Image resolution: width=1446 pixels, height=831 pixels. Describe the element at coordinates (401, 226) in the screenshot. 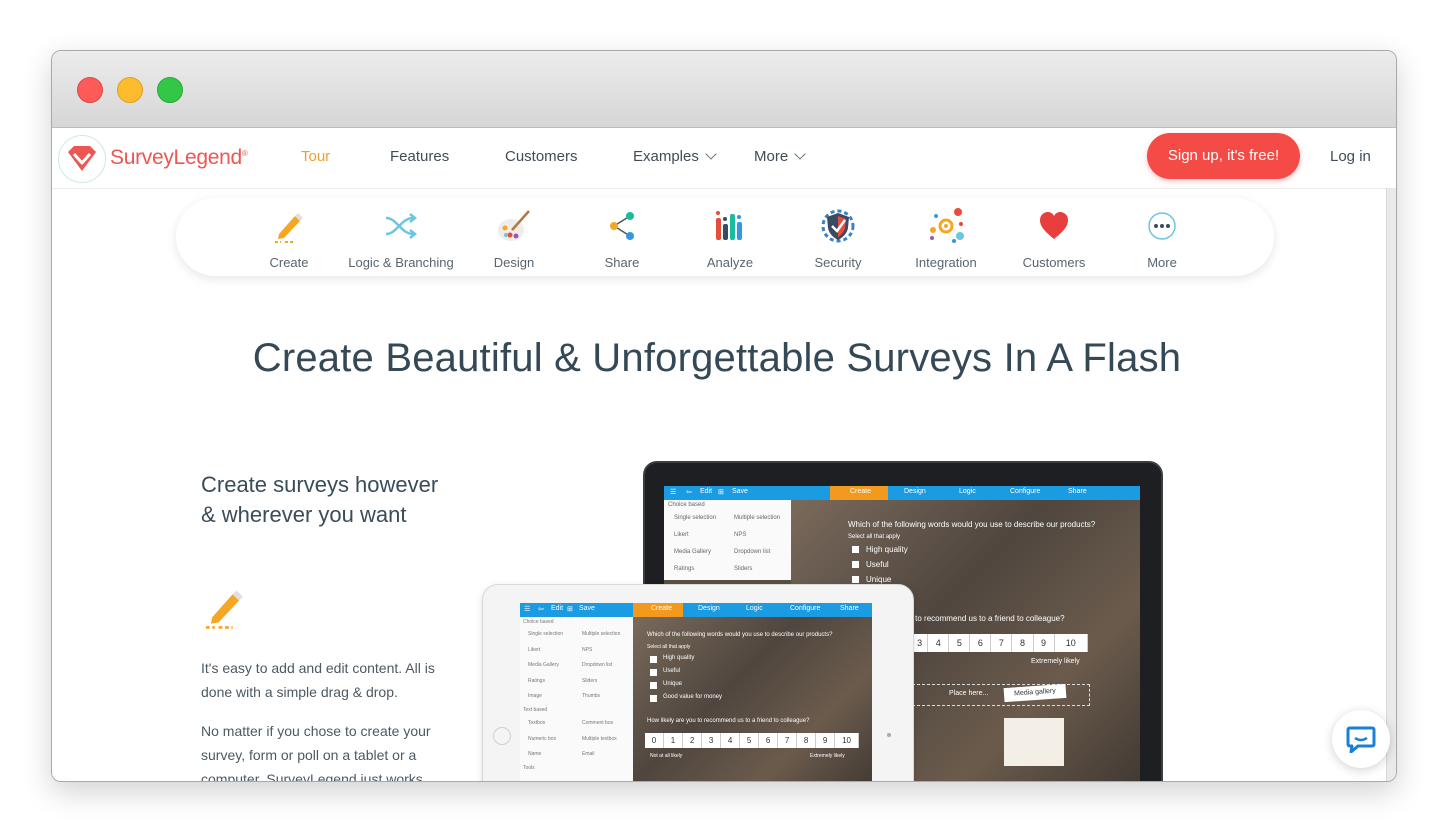

I see `shuffle-icon` at that location.